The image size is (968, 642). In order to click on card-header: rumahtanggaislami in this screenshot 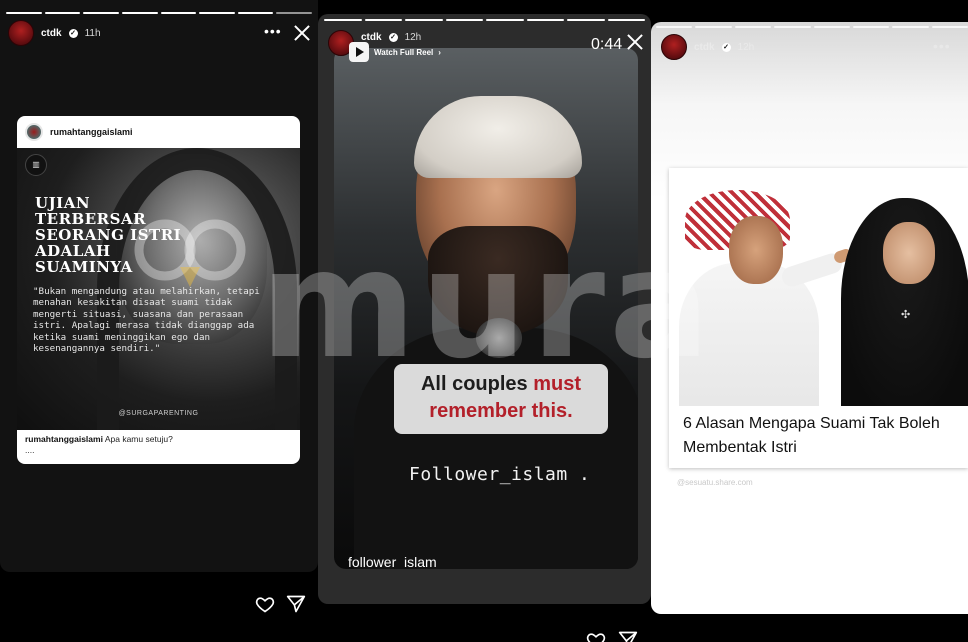, I will do `click(158, 132)`.